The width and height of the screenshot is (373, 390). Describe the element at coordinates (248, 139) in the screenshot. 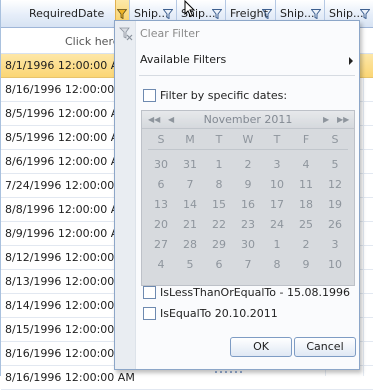

I see `day-of-week: W` at that location.